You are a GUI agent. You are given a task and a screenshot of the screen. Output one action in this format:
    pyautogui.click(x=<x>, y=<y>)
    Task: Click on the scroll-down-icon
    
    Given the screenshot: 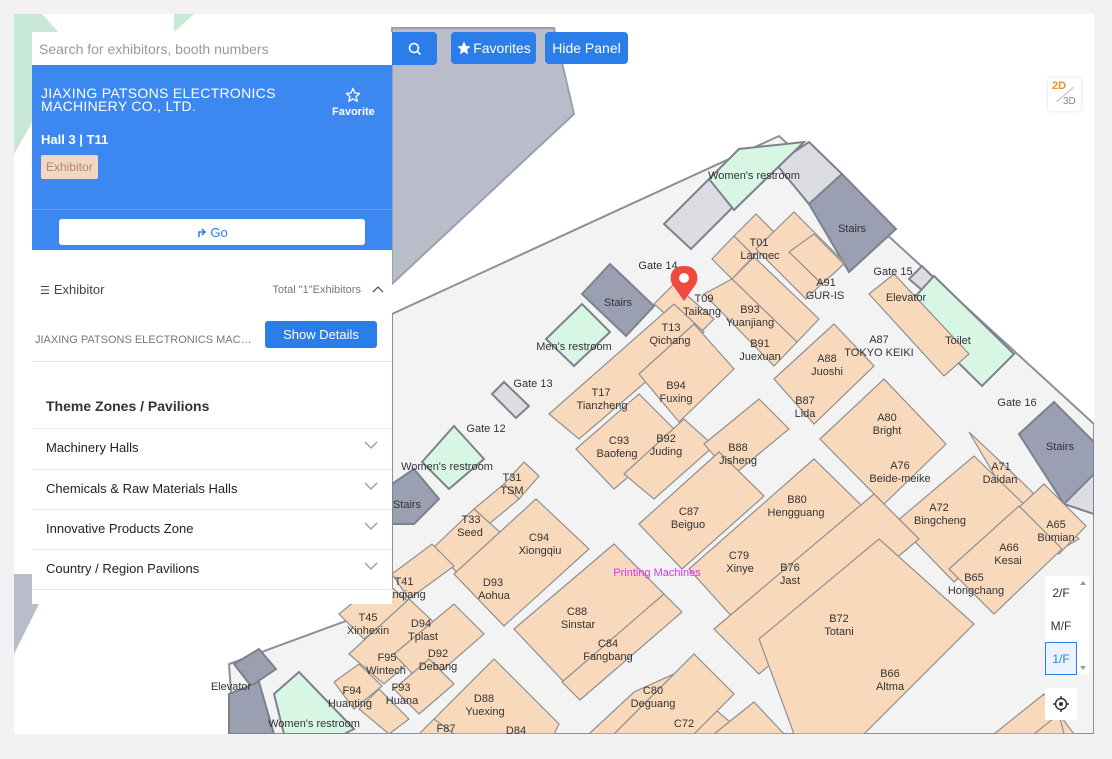 What is the action you would take?
    pyautogui.click(x=1083, y=668)
    